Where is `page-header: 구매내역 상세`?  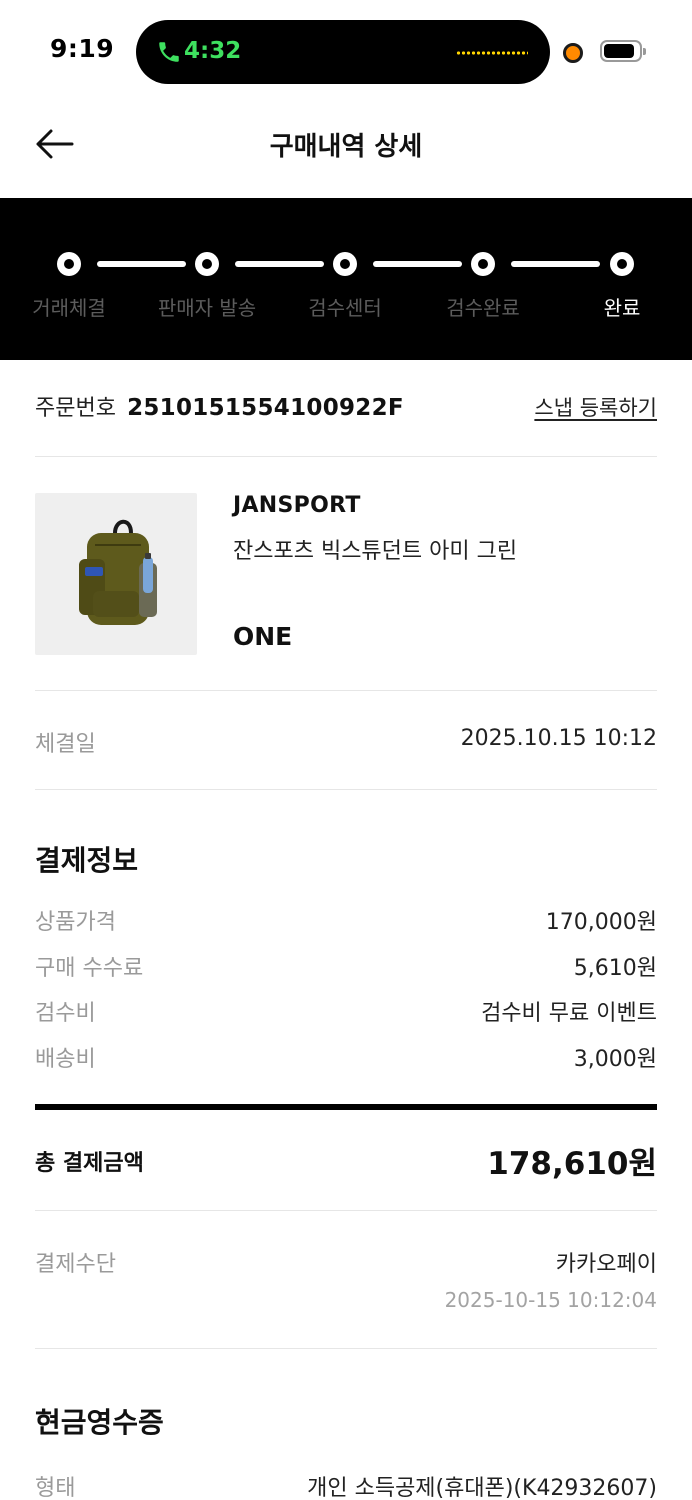 page-header: 구매내역 상세 is located at coordinates (346, 149).